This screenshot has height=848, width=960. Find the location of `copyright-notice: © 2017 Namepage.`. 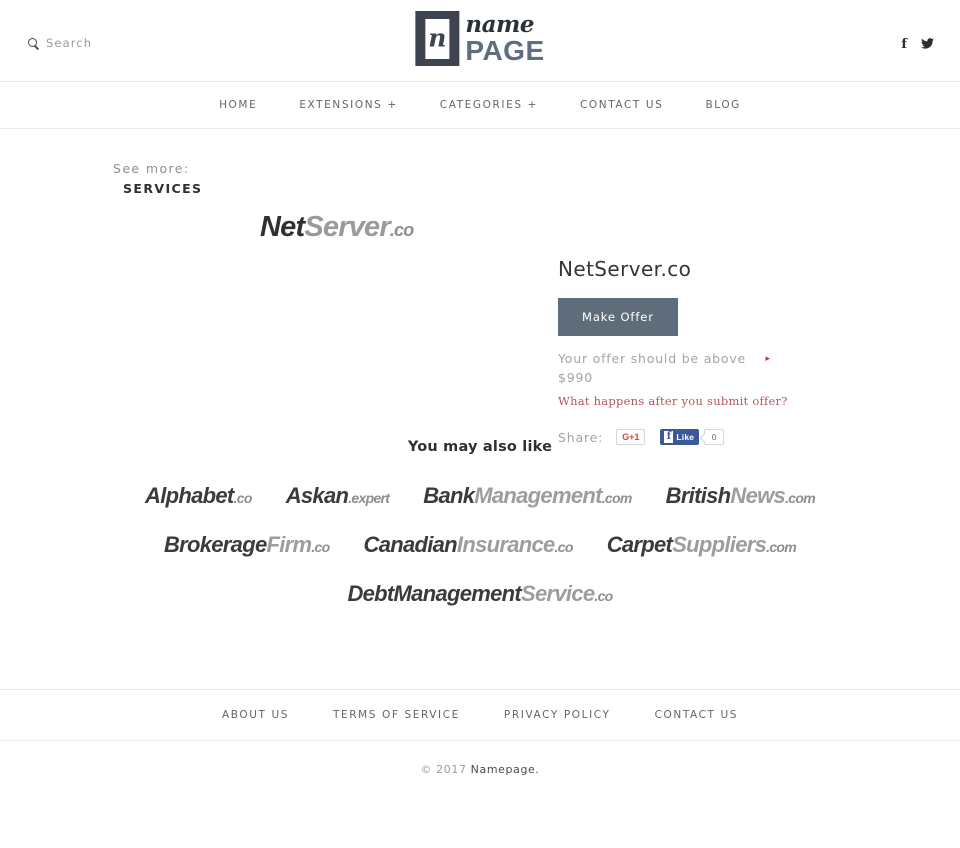

copyright-notice: © 2017 Namepage. is located at coordinates (480, 758).